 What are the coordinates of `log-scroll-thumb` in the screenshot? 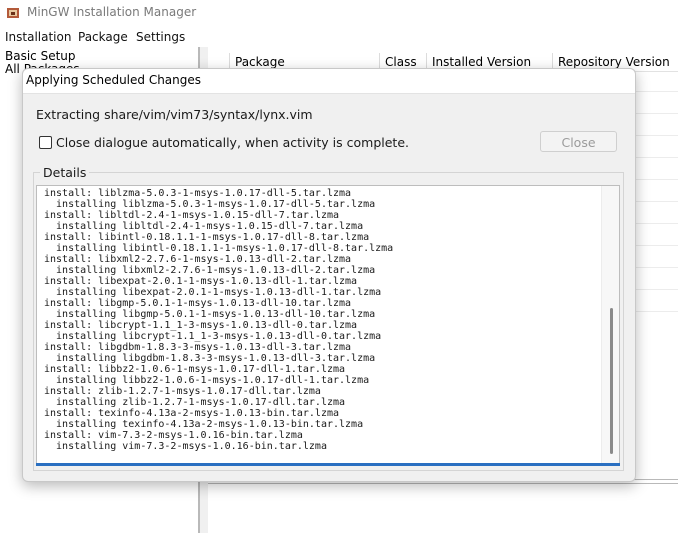 It's located at (611, 381).